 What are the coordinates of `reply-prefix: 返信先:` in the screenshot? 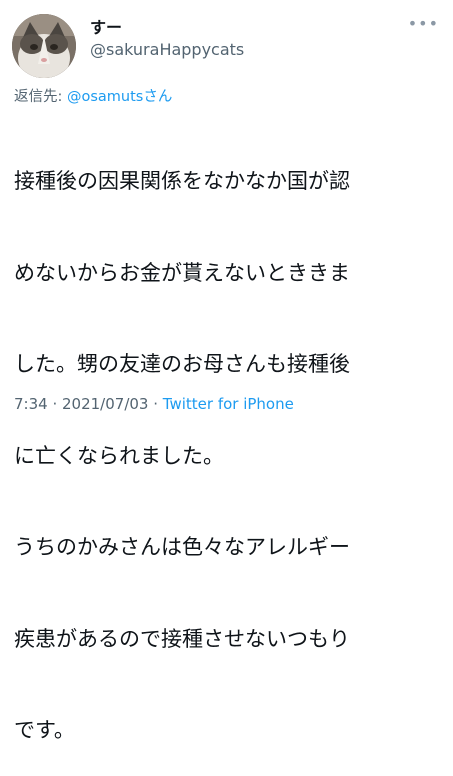 It's located at (40, 97).